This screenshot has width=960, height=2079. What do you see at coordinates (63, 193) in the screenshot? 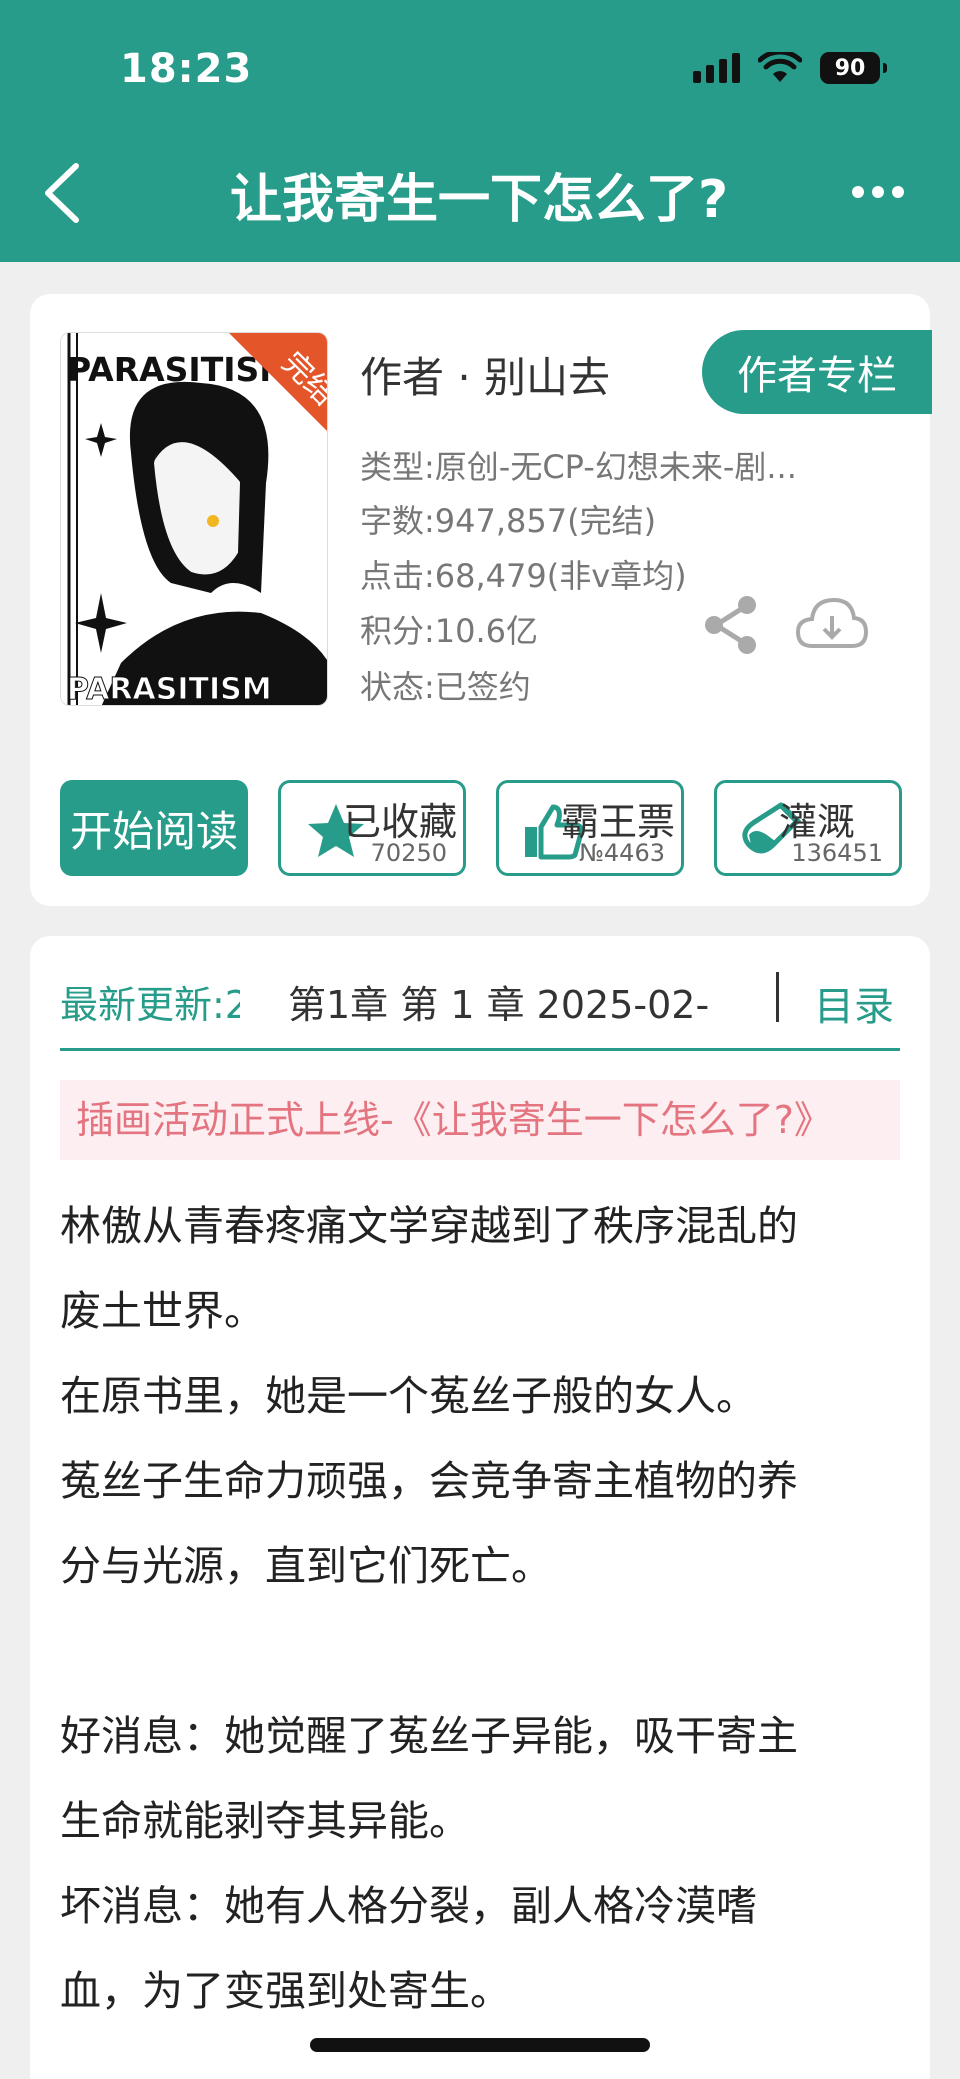
I see `back-icon` at bounding box center [63, 193].